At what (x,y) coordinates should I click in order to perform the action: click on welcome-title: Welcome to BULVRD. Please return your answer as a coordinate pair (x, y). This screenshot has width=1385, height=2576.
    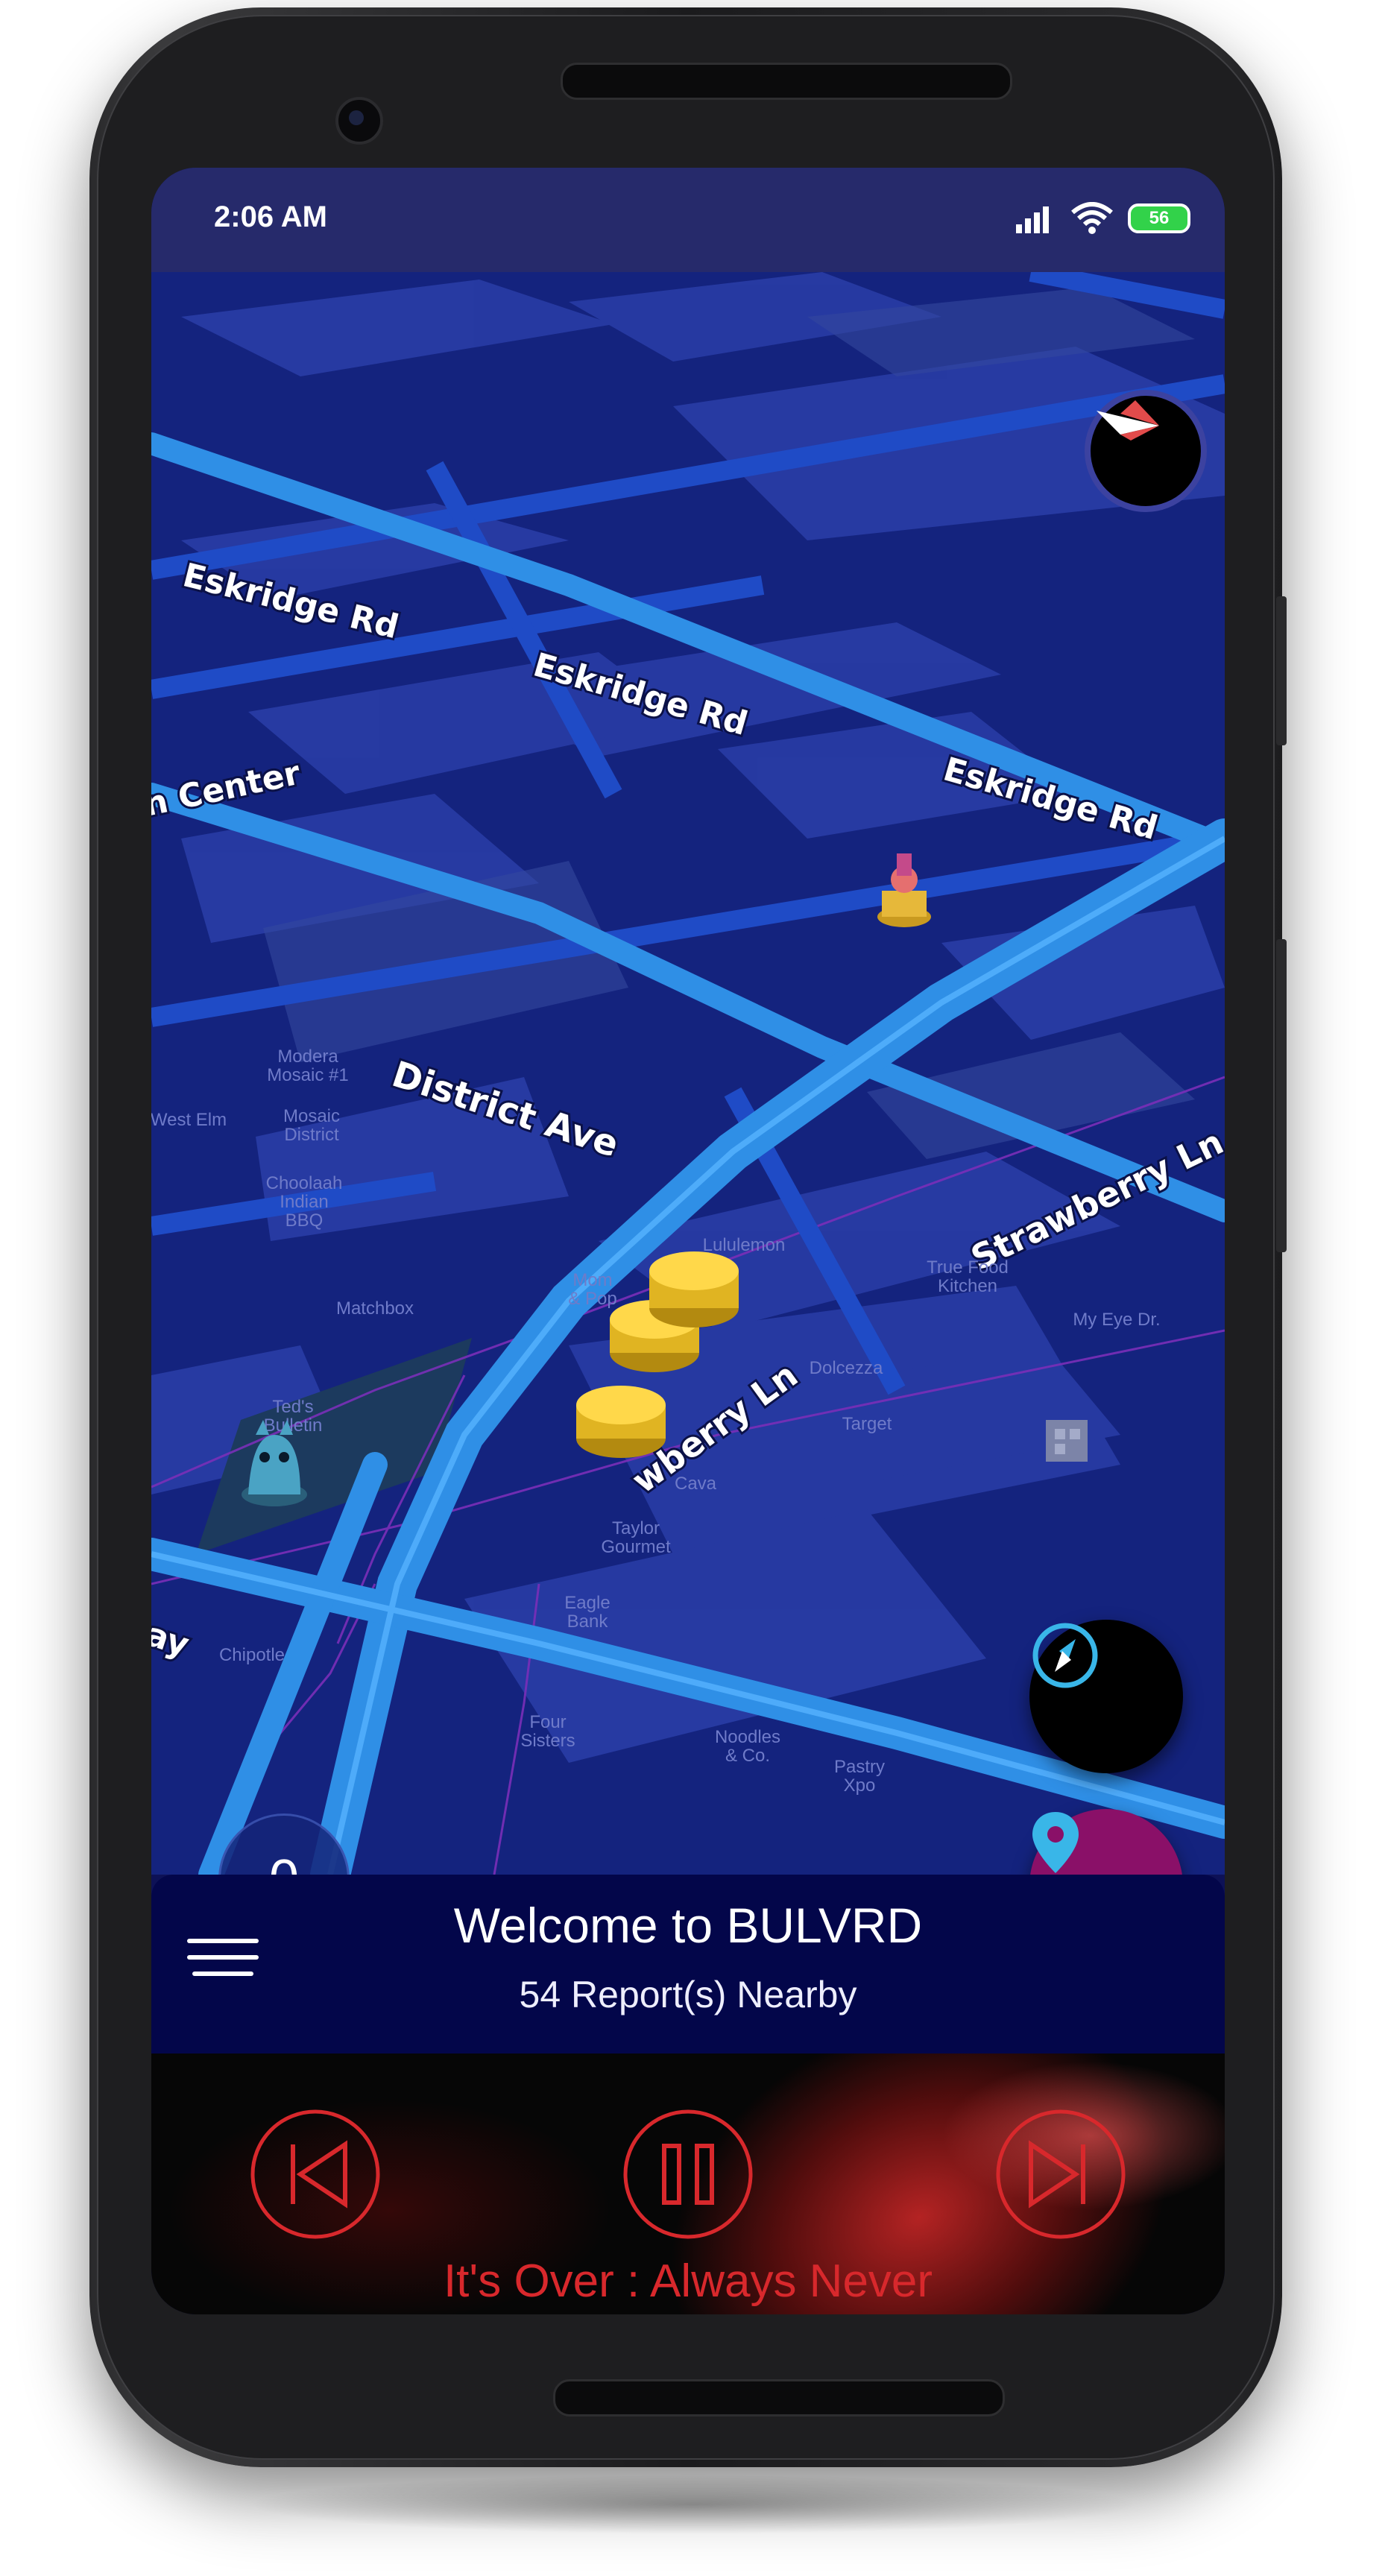
    Looking at the image, I should click on (688, 1925).